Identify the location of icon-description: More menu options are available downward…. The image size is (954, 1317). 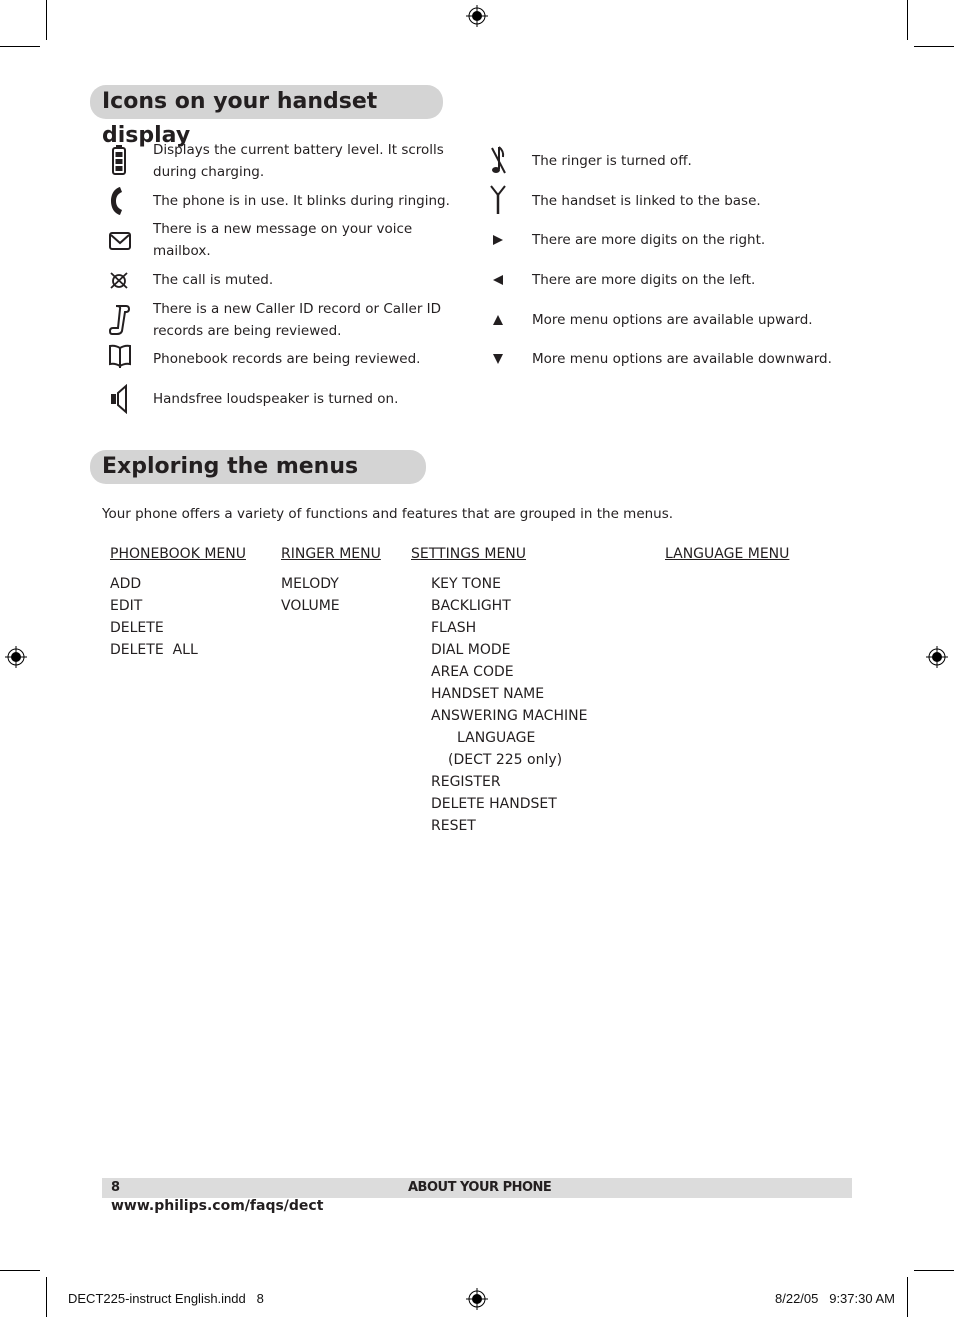
(682, 359).